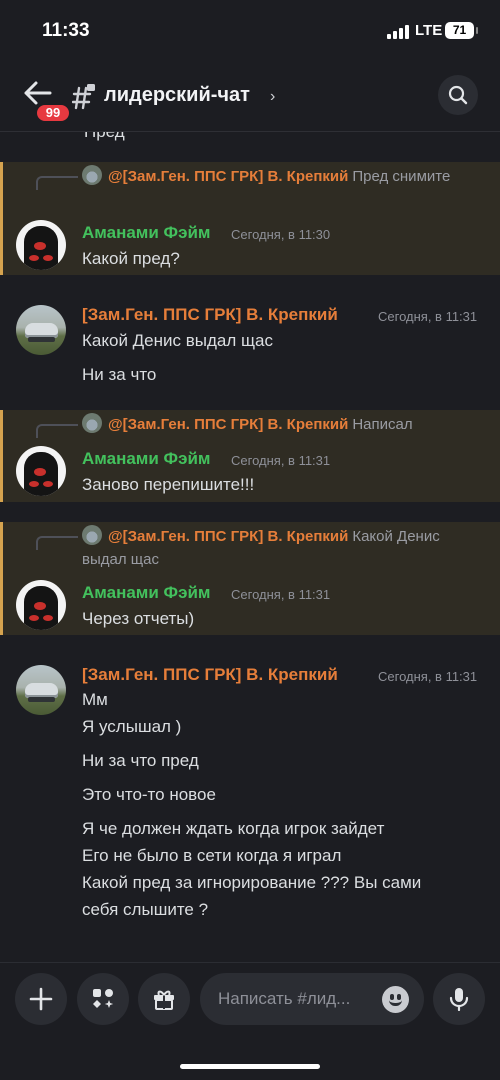 The width and height of the screenshot is (500, 1080). What do you see at coordinates (138, 618) in the screenshot?
I see `message-text: Через отчеты)` at bounding box center [138, 618].